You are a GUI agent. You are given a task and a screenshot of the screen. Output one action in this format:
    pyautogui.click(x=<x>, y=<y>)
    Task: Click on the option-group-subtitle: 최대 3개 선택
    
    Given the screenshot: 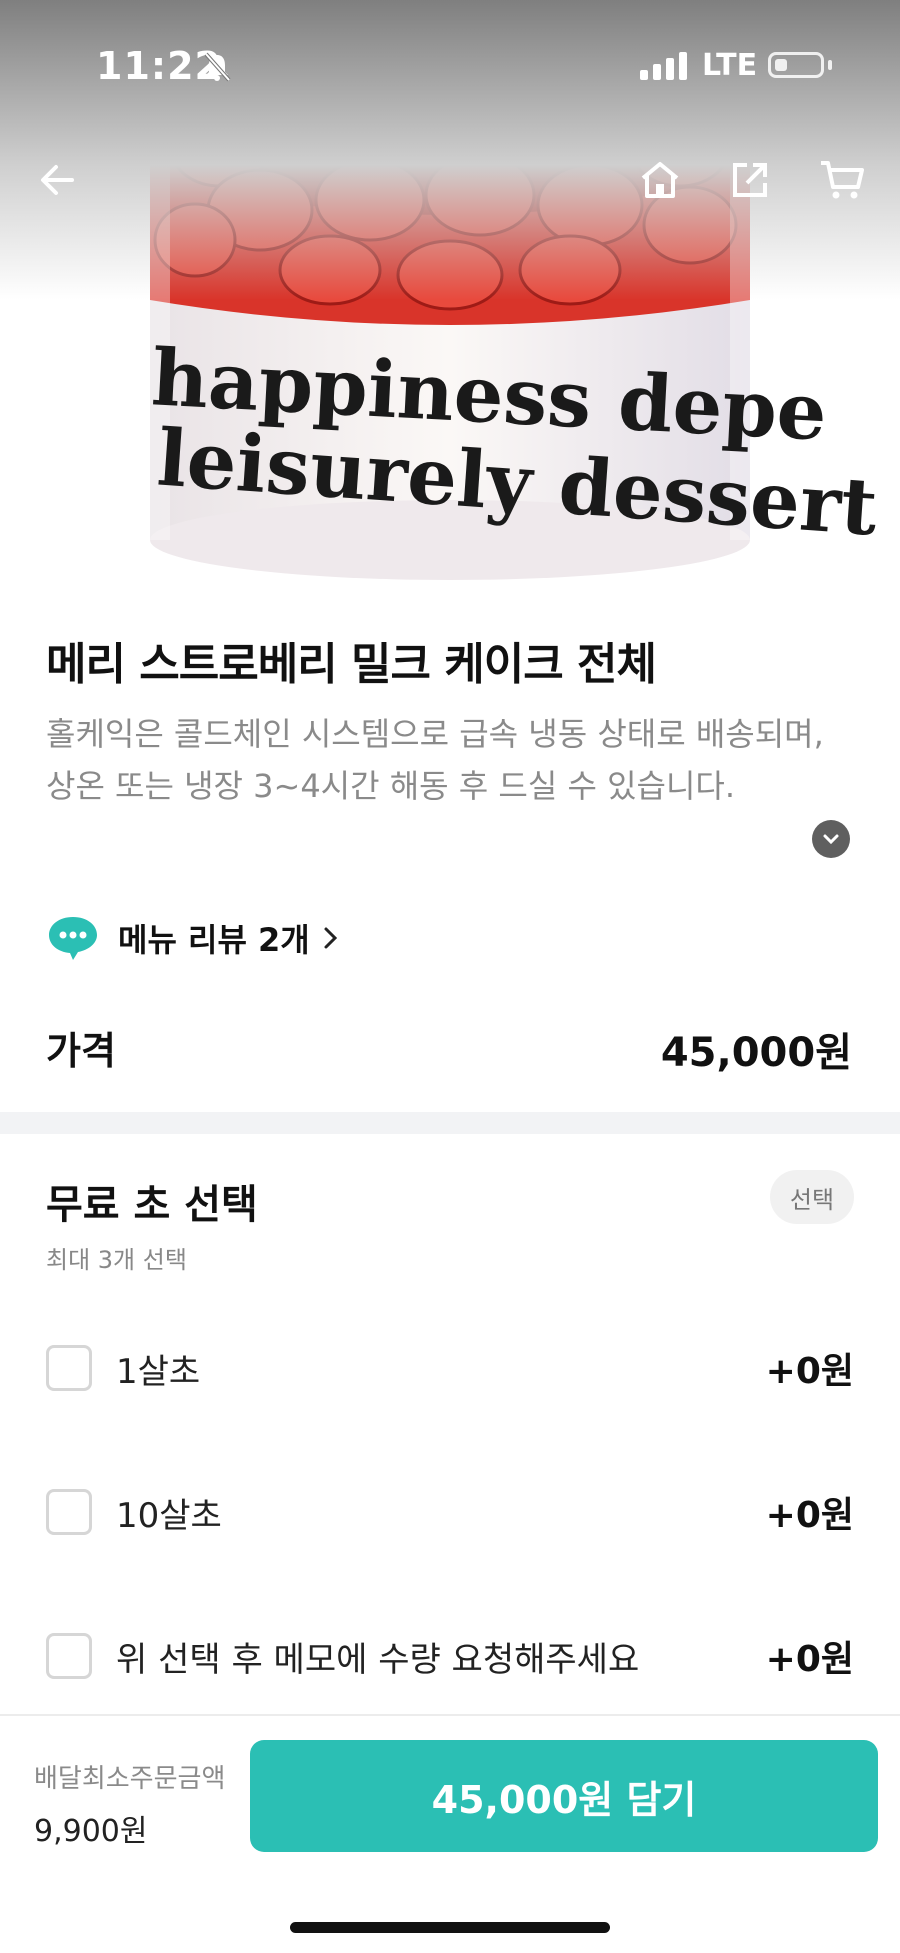 What is the action you would take?
    pyautogui.click(x=116, y=1260)
    